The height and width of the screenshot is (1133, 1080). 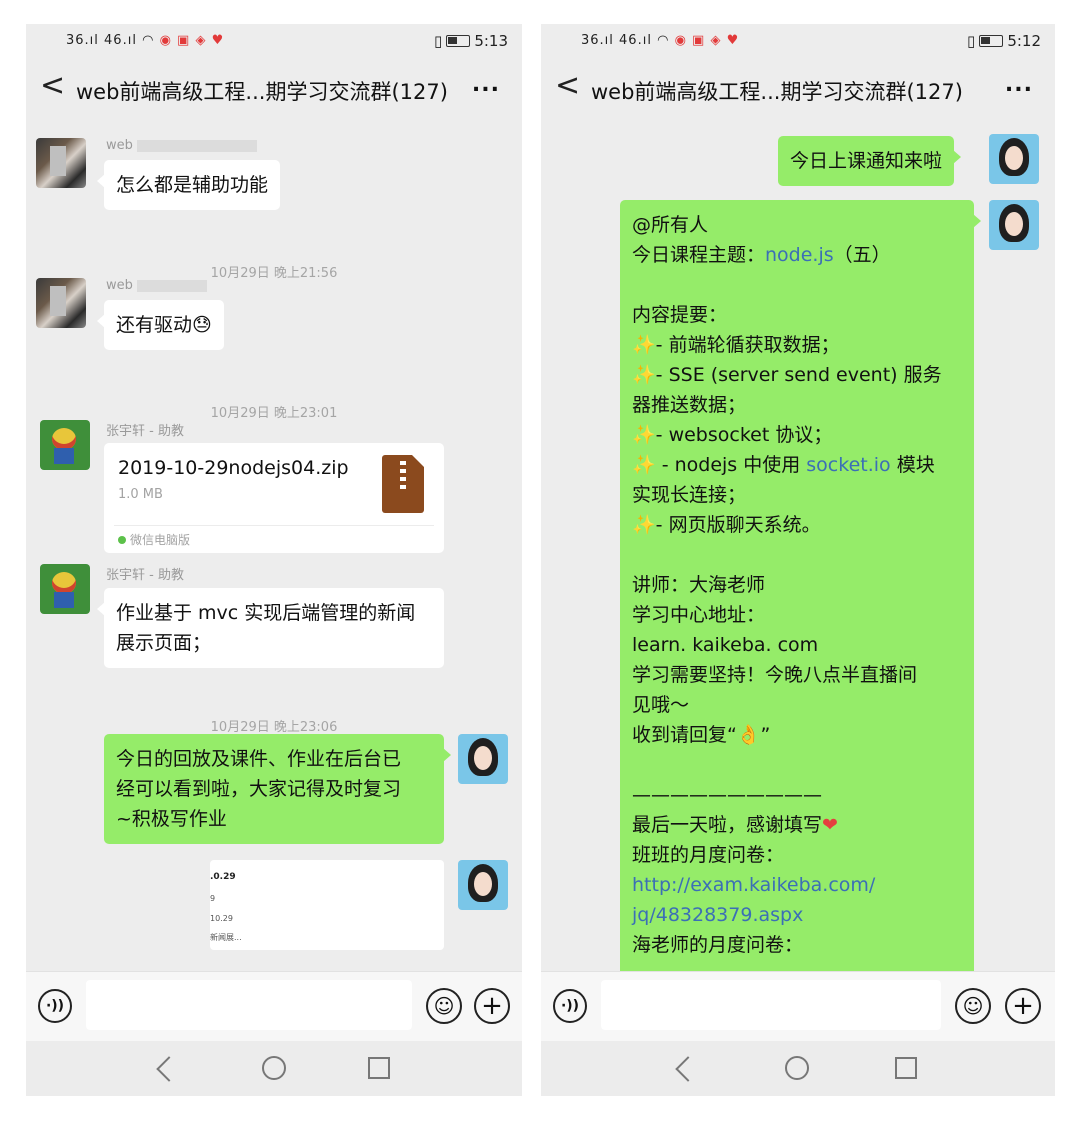 What do you see at coordinates (154, 539) in the screenshot?
I see `file-source: 微信电脑版` at bounding box center [154, 539].